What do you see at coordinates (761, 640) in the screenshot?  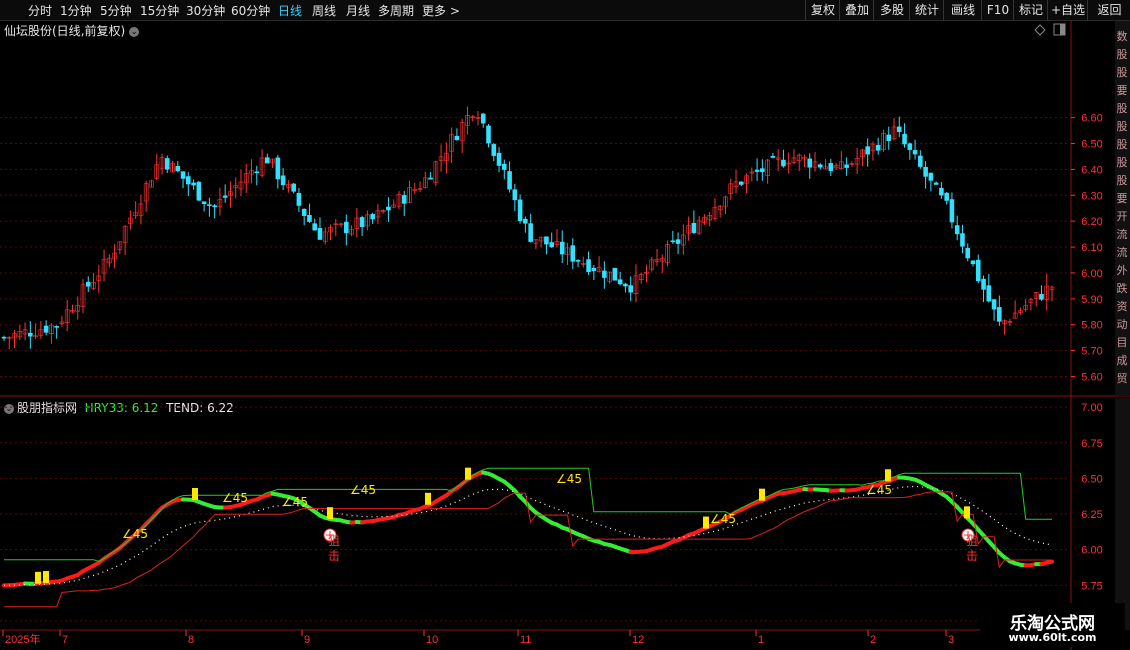 I see `time-tick-label: 1` at bounding box center [761, 640].